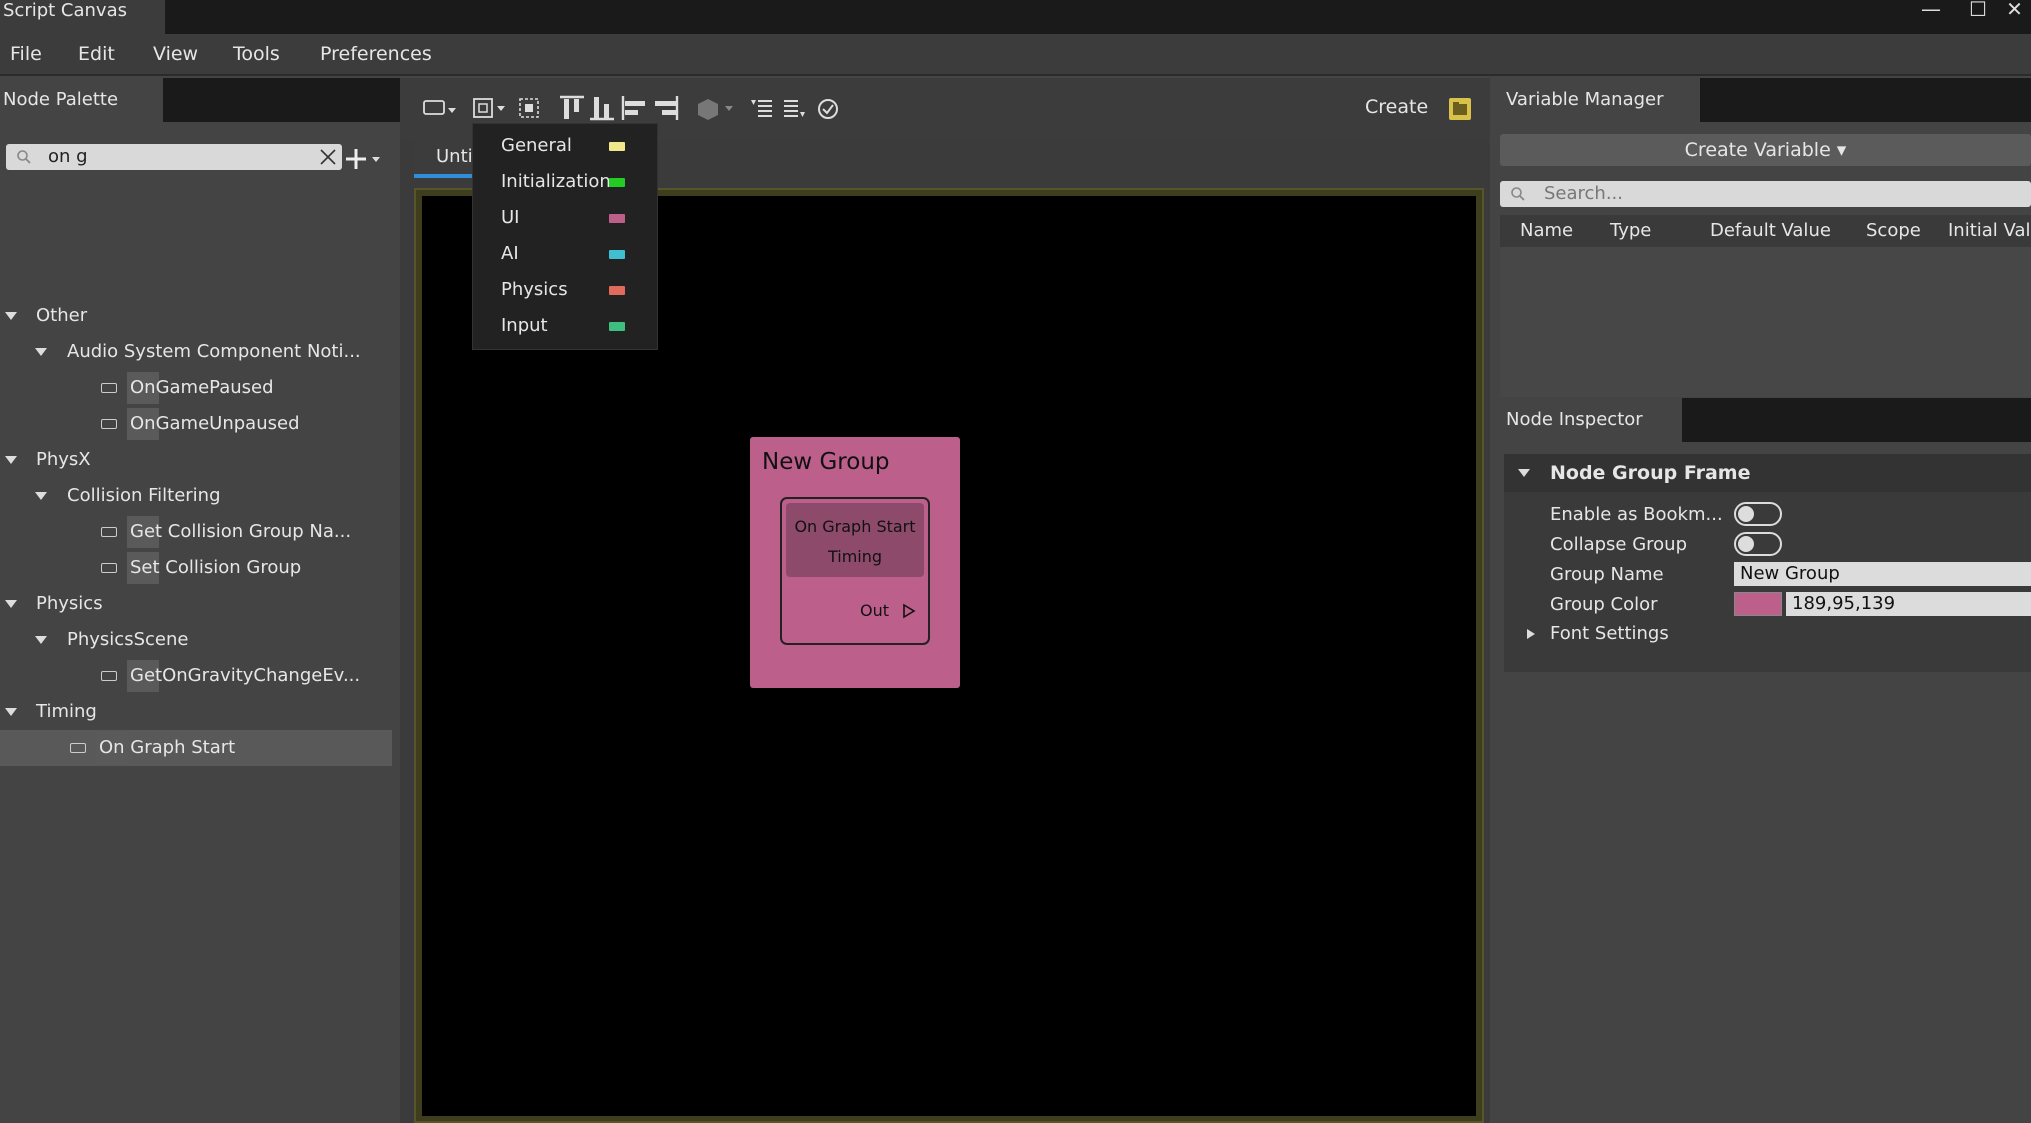  What do you see at coordinates (196, 604) in the screenshot?
I see `palette-tree-item: Physics` at bounding box center [196, 604].